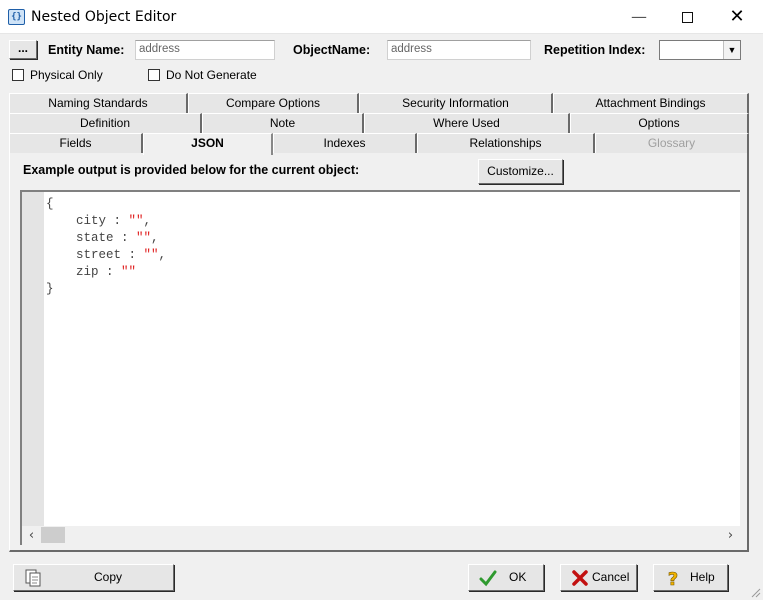 The image size is (763, 600). What do you see at coordinates (700, 50) in the screenshot?
I see `repetition-index-select: ▼` at bounding box center [700, 50].